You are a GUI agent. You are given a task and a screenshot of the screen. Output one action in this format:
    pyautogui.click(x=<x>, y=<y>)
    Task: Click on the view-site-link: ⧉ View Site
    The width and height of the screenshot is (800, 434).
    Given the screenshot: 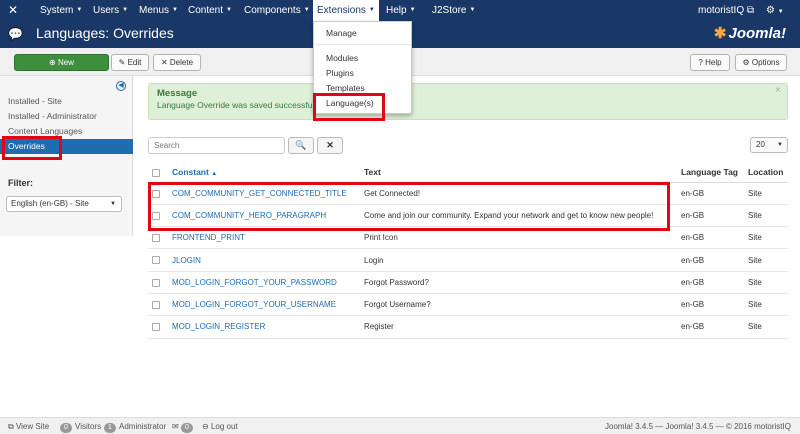 What is the action you would take?
    pyautogui.click(x=28, y=426)
    